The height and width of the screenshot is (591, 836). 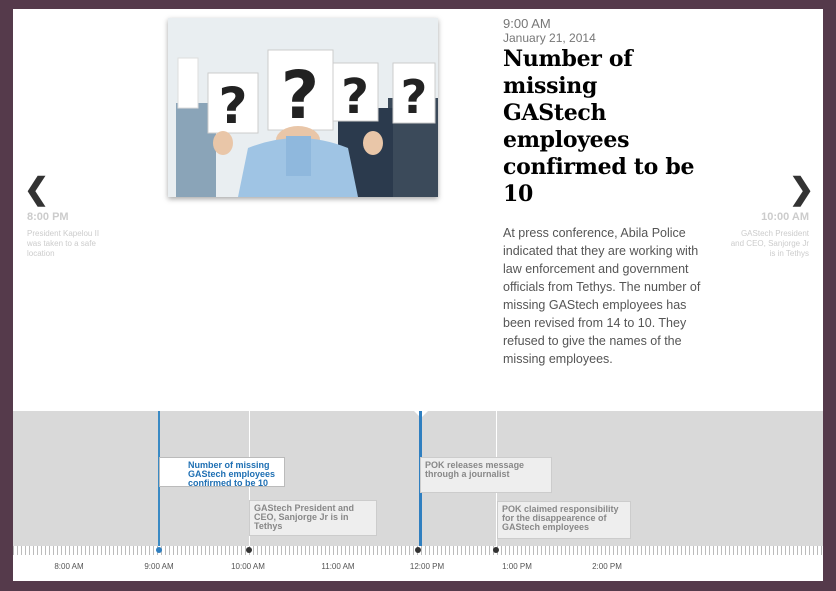 I want to click on tick-label: 10:00 AM, so click(x=248, y=566).